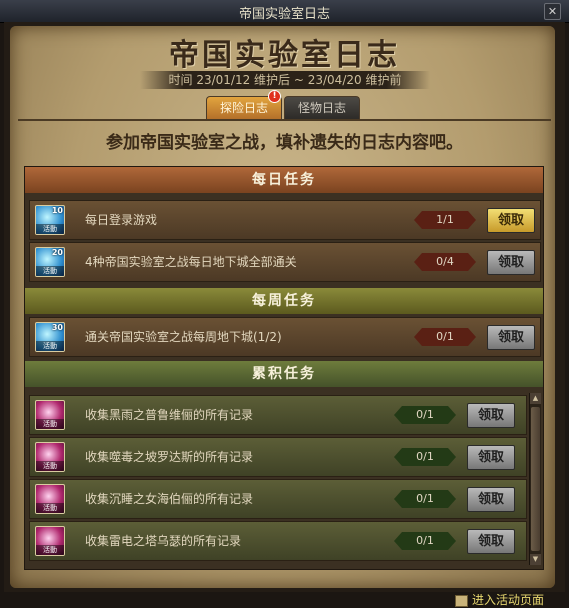 The width and height of the screenshot is (569, 608). Describe the element at coordinates (284, 374) in the screenshot. I see `section-header-cumulative: 累积任务` at that location.